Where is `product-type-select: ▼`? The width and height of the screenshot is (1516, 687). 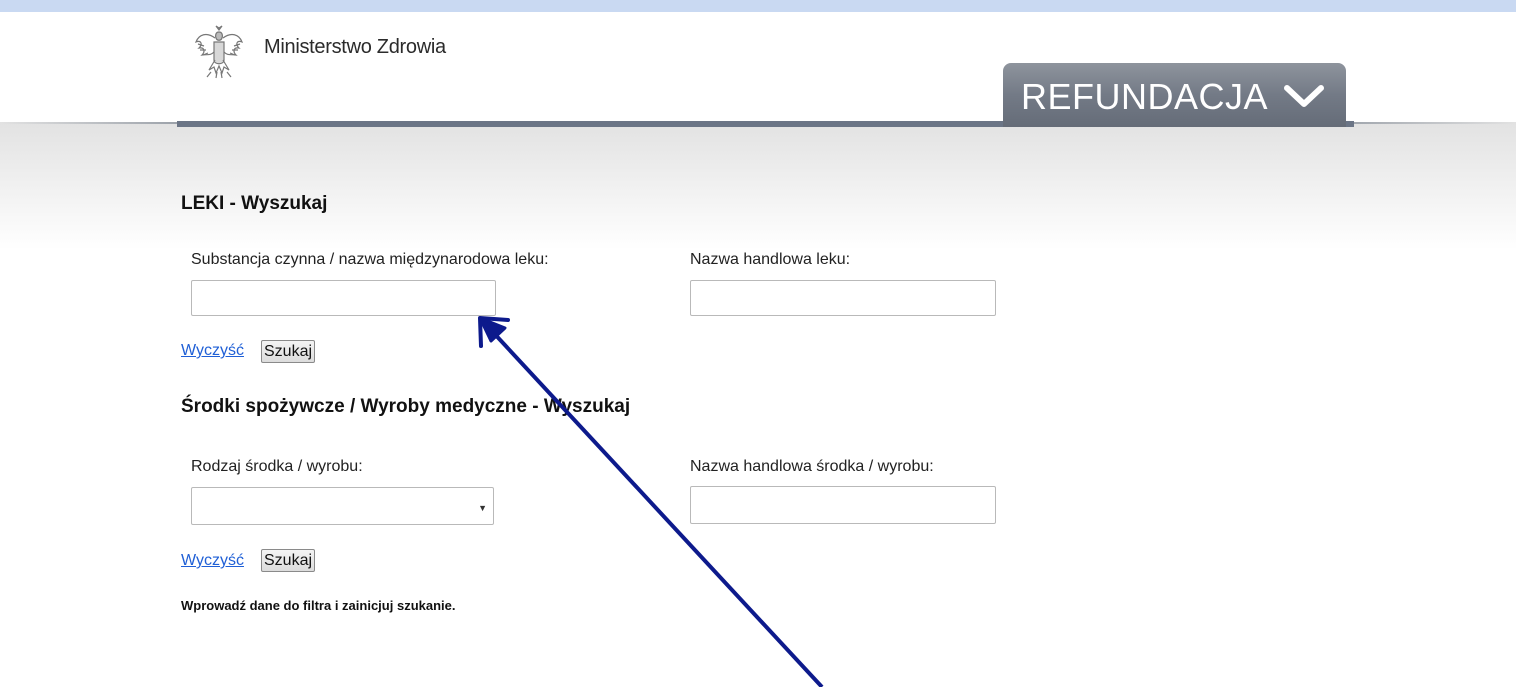
product-type-select: ▼ is located at coordinates (342, 506).